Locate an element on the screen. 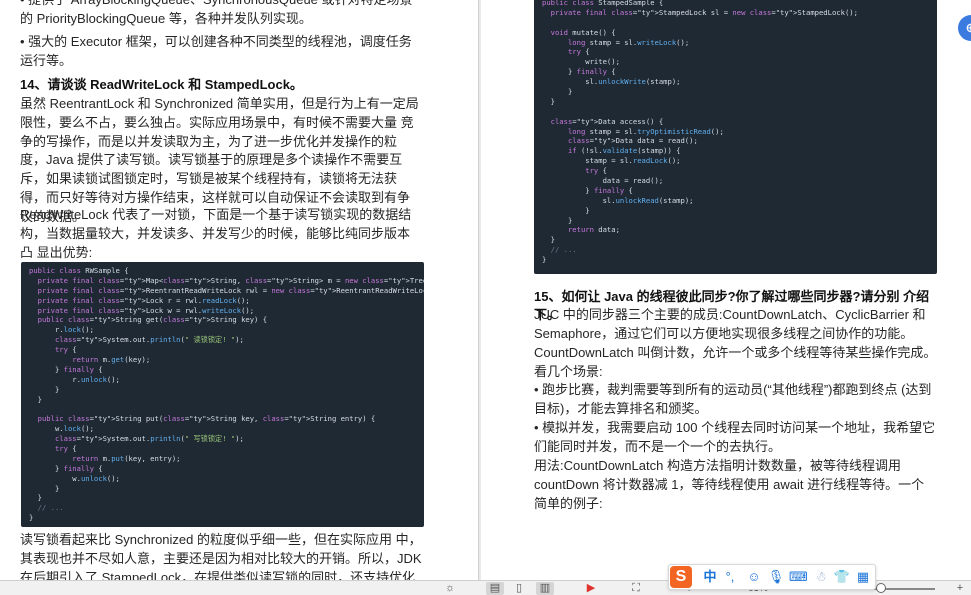 The height and width of the screenshot is (595, 971). user-icon: ☃ is located at coordinates (821, 577).